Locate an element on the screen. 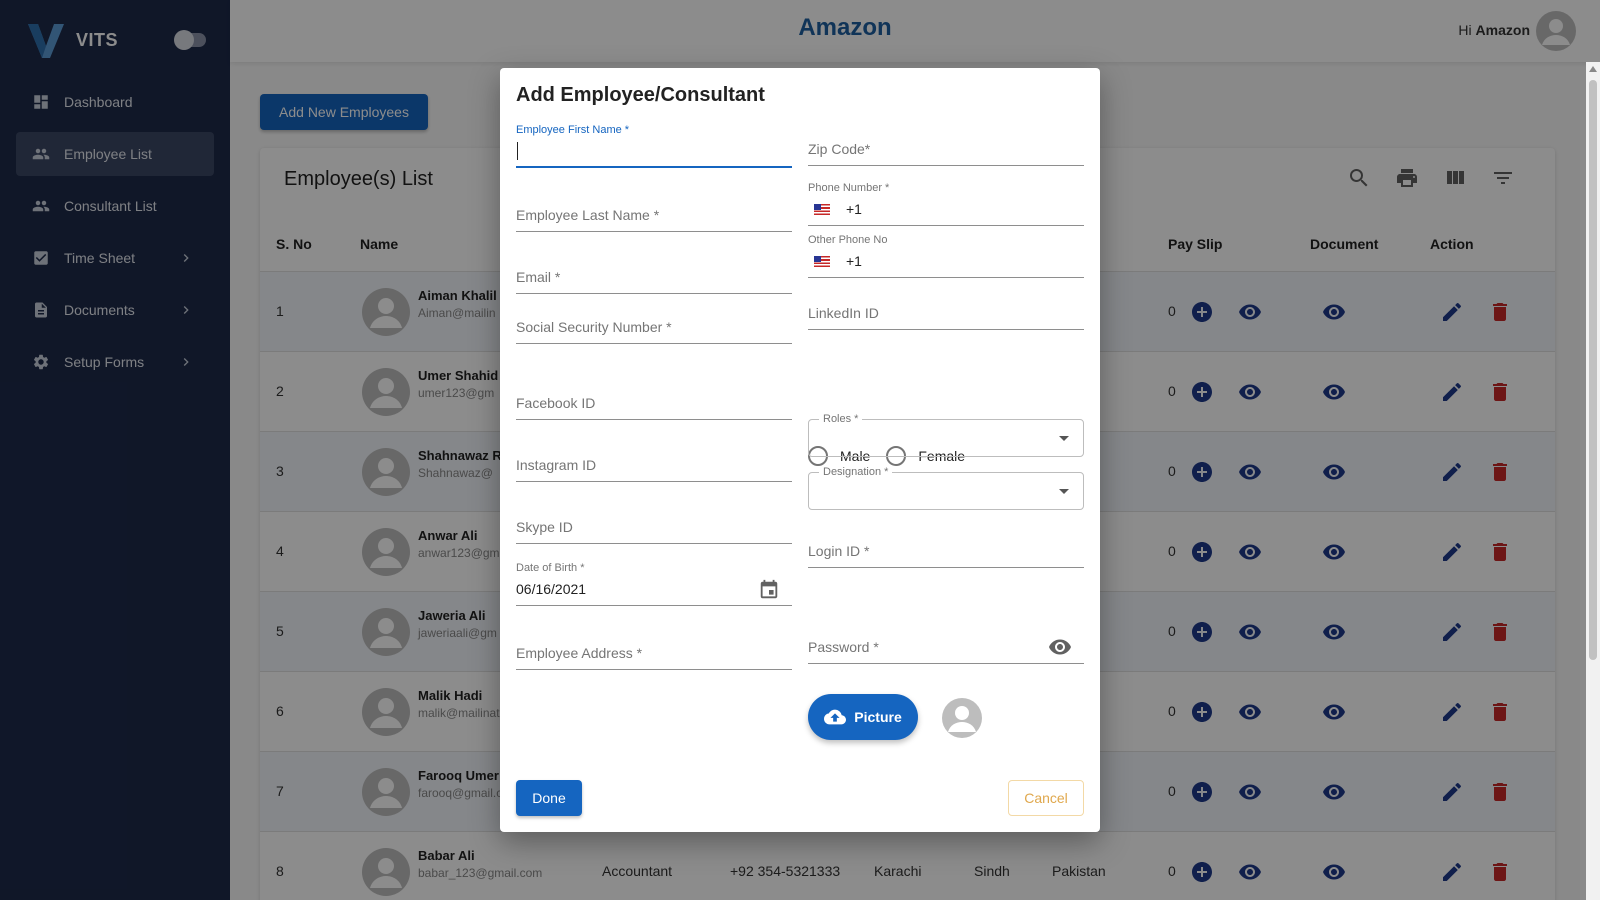 Image resolution: width=1600 pixels, height=900 pixels. scroll-thumb is located at coordinates (1593, 370).